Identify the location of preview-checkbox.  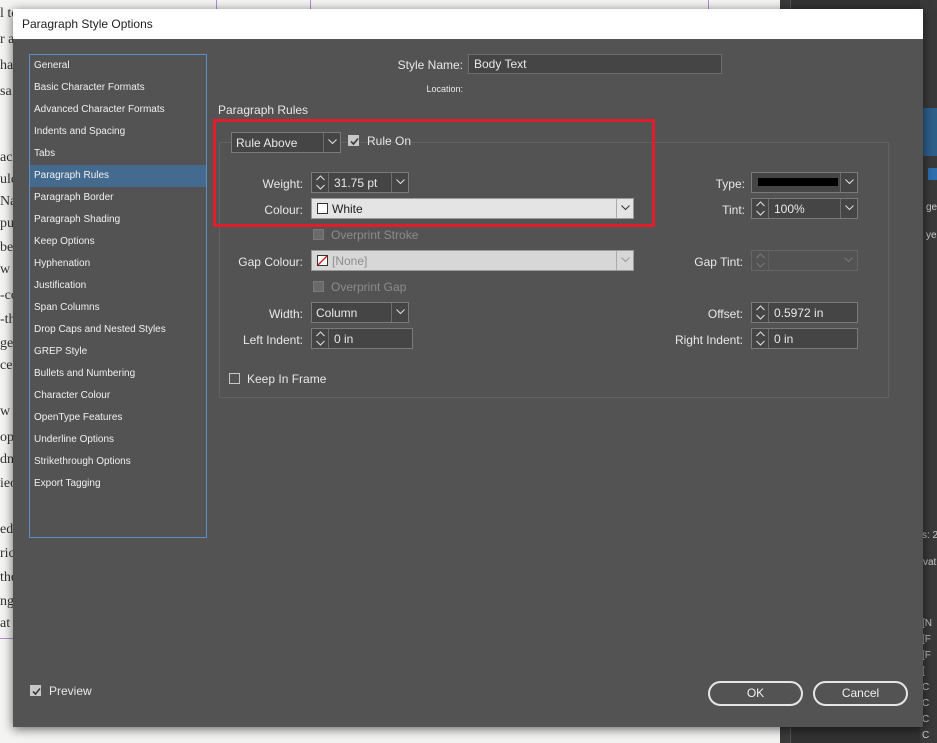
(35, 690).